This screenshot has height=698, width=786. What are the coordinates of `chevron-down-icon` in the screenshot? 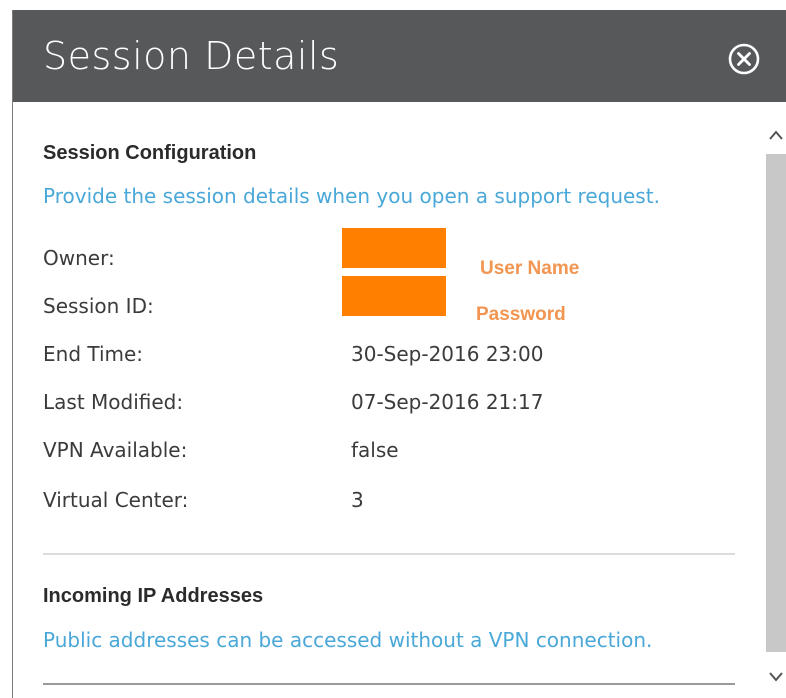 It's located at (776, 676).